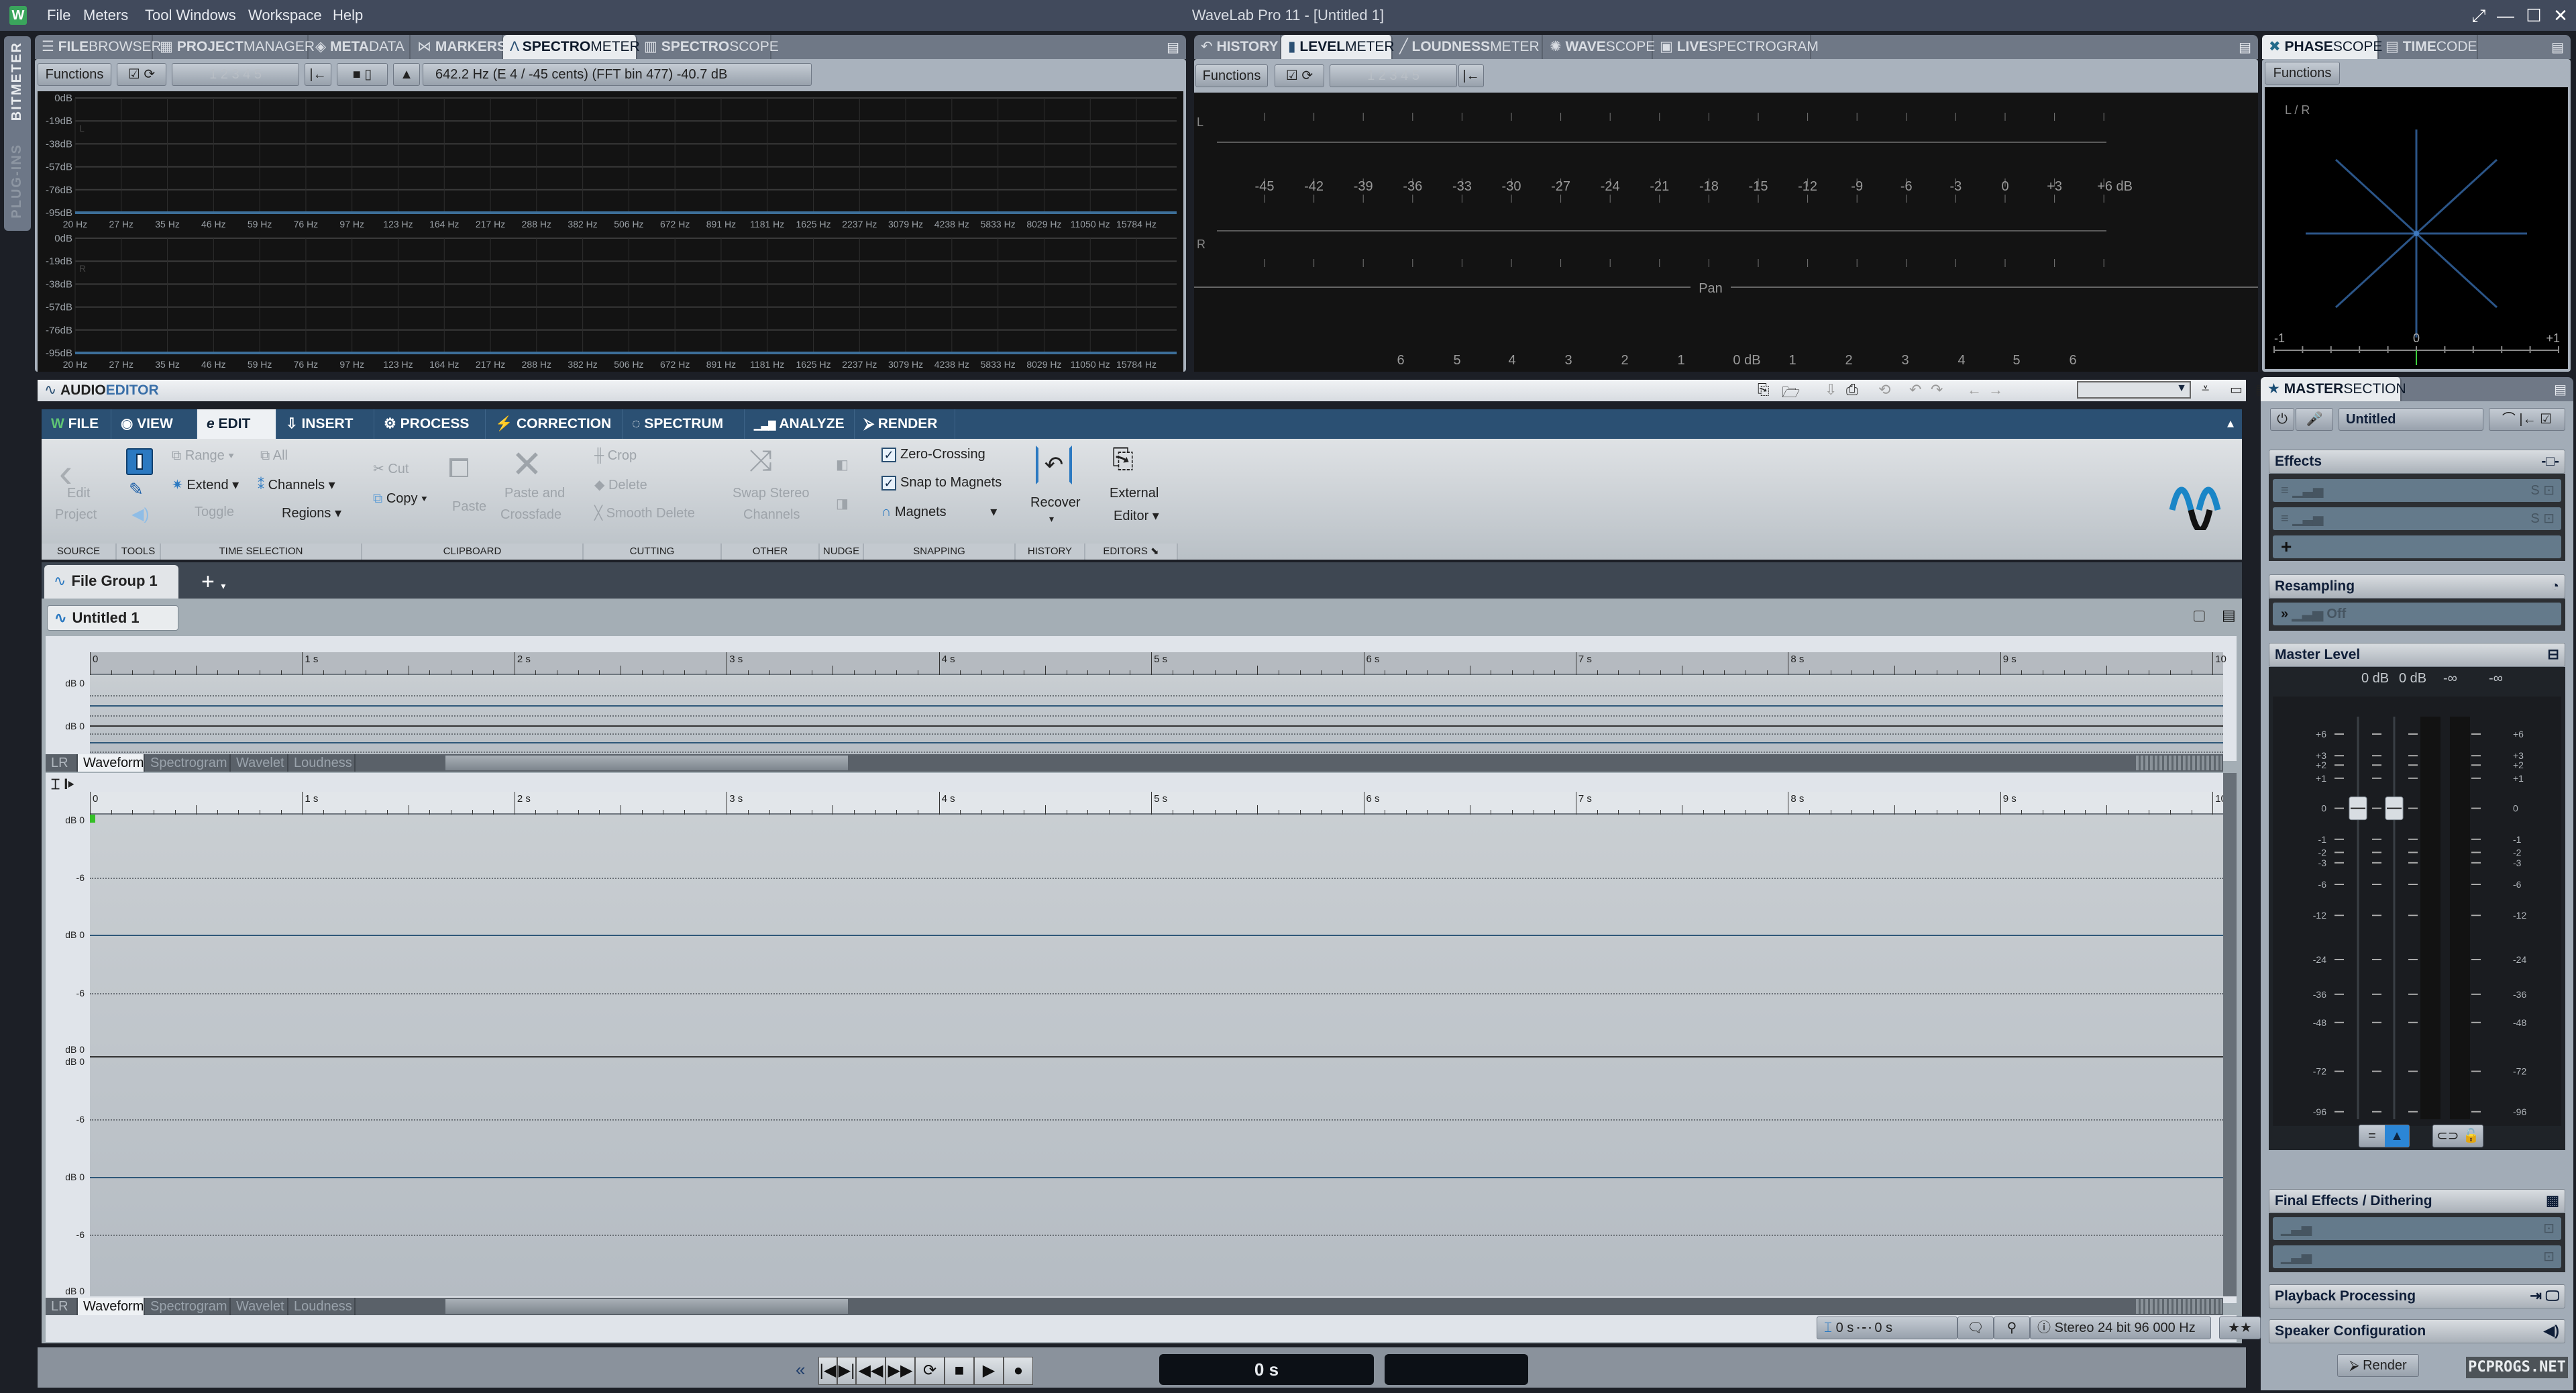 The height and width of the screenshot is (1393, 2576). Describe the element at coordinates (111, 582) in the screenshot. I see `file-group-tab: ∿ File Group 1` at that location.